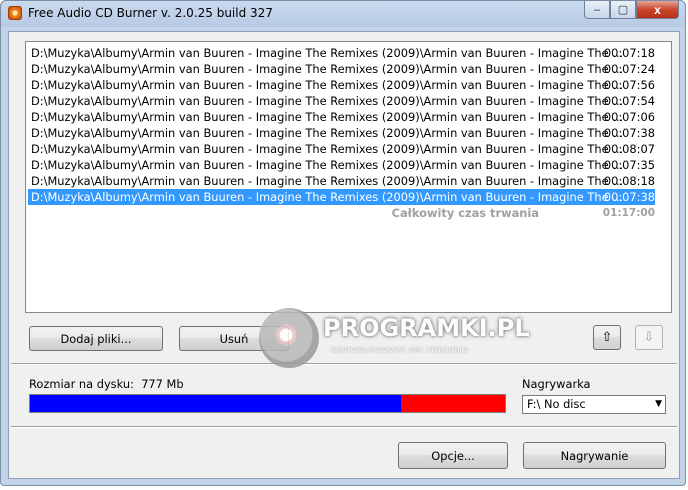 This screenshot has width=688, height=490. What do you see at coordinates (465, 213) in the screenshot?
I see `total-duration-label: Całkowity czas trwania` at bounding box center [465, 213].